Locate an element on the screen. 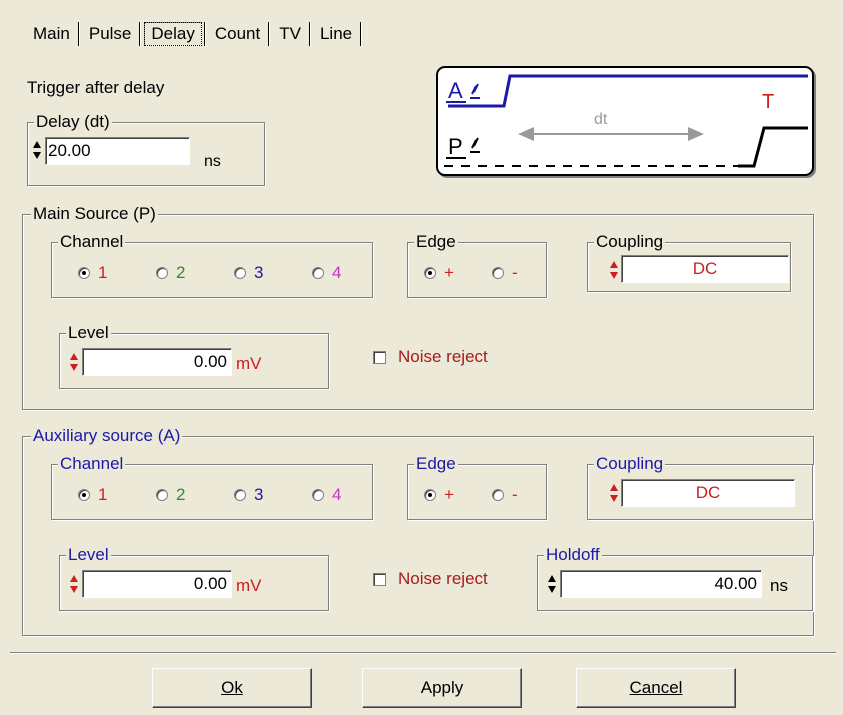 This screenshot has width=843, height=715. main-coupling-value: DC is located at coordinates (705, 269).